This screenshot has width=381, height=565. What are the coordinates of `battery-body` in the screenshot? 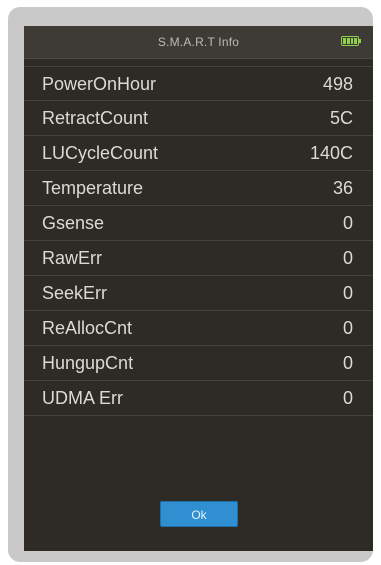 It's located at (350, 41).